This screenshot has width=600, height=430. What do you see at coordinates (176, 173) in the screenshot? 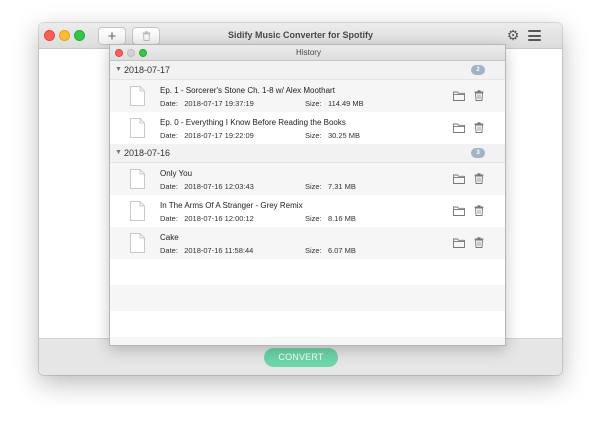
I see `track-title: Only You` at bounding box center [176, 173].